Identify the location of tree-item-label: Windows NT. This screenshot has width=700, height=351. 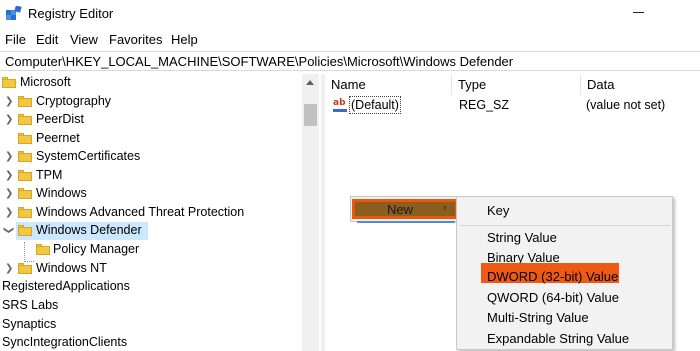
(71, 268).